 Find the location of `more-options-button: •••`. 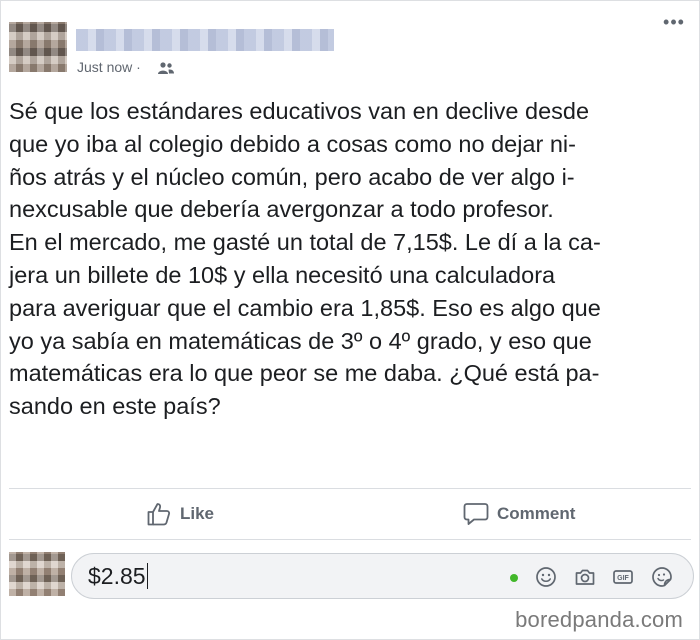

more-options-button: ••• is located at coordinates (674, 23).